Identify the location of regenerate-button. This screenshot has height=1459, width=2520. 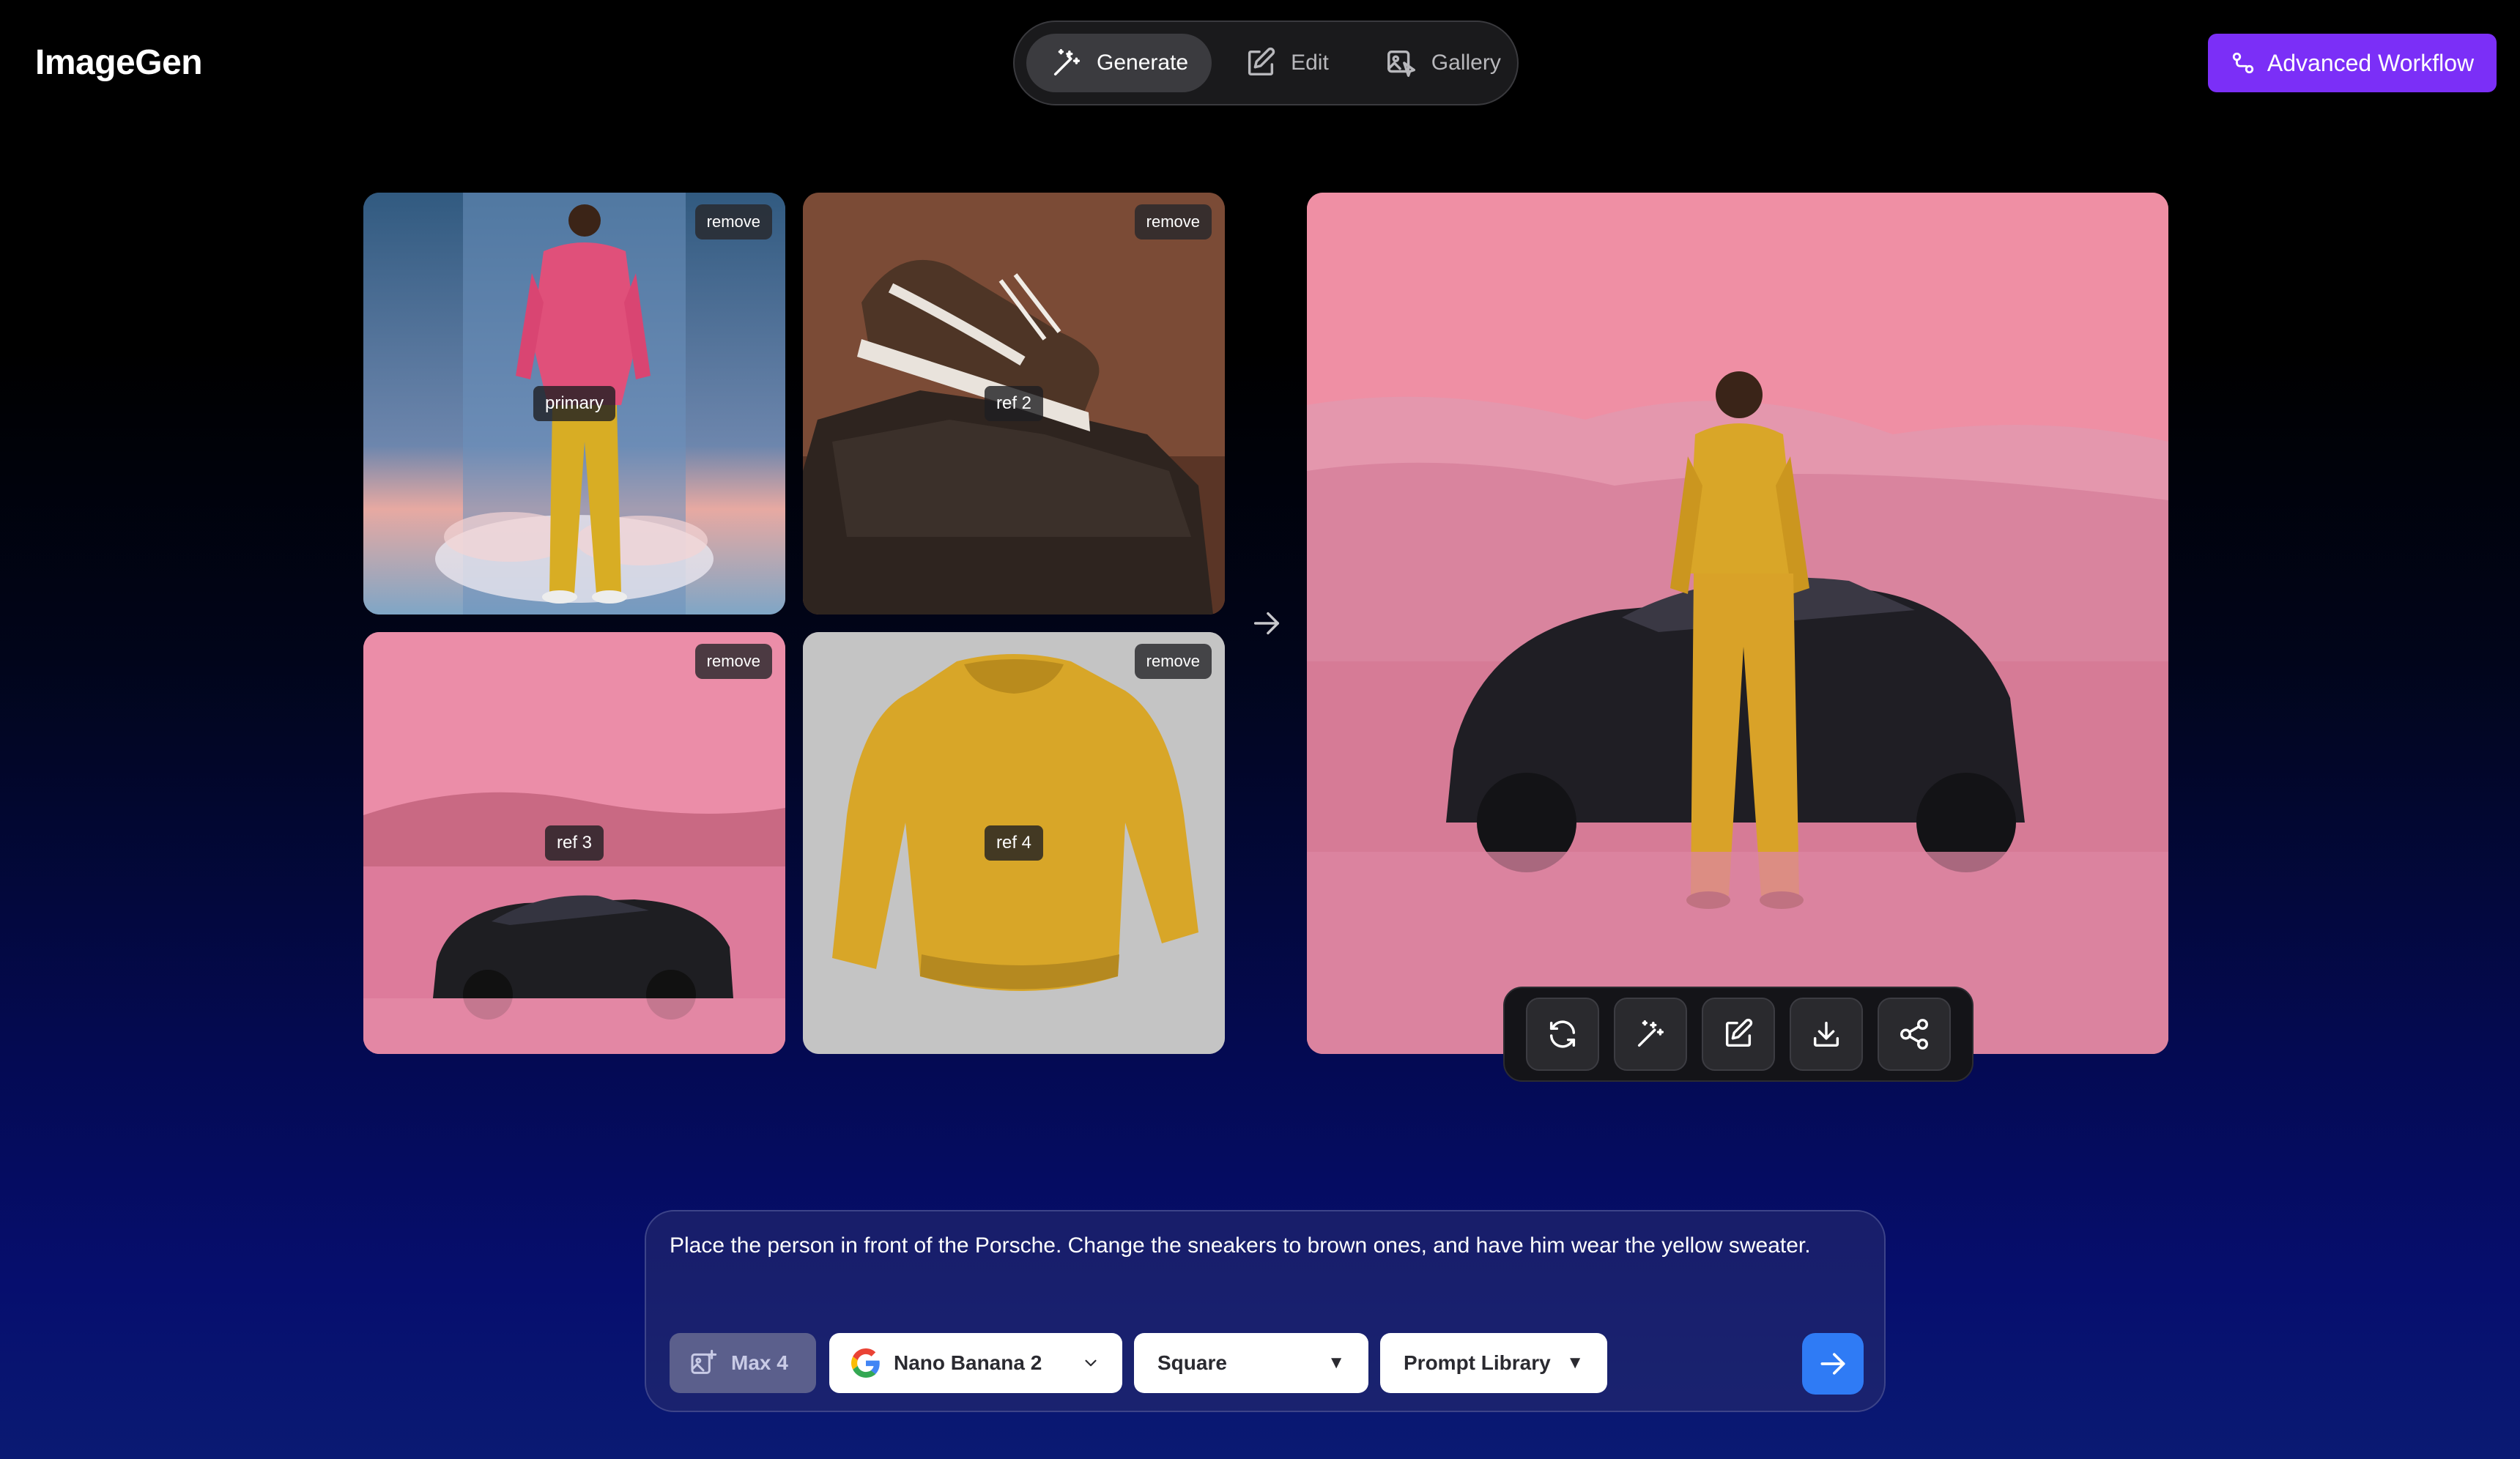
(1562, 1034).